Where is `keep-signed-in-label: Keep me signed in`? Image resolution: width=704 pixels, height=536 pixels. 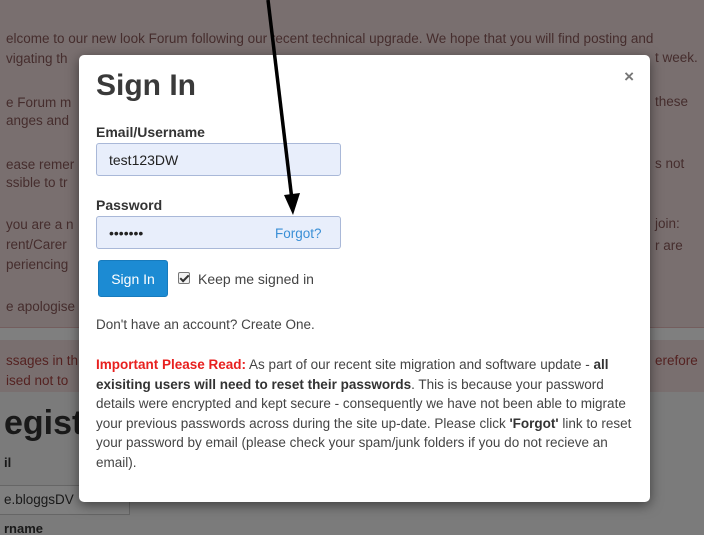
keep-signed-in-label: Keep me signed in is located at coordinates (256, 279).